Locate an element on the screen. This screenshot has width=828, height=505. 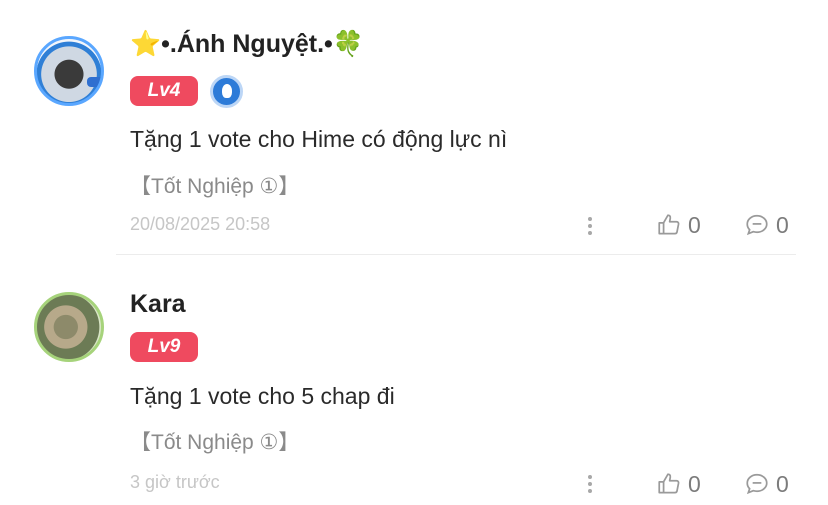
divider is located at coordinates (456, 254).